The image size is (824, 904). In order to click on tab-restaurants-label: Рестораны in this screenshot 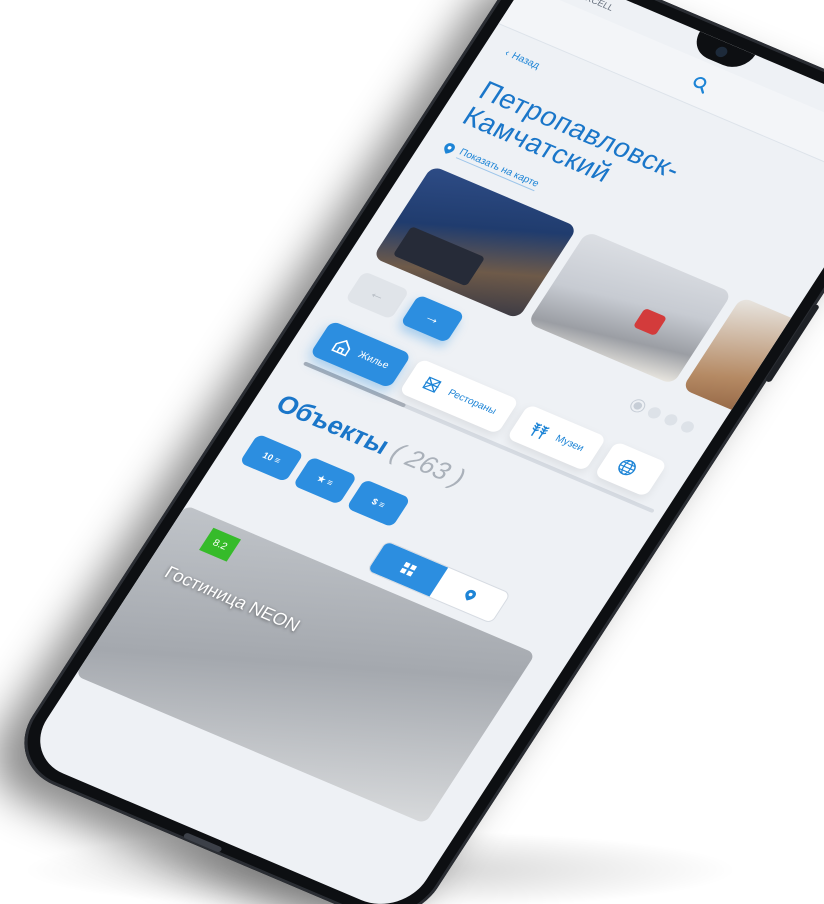, I will do `click(472, 402)`.